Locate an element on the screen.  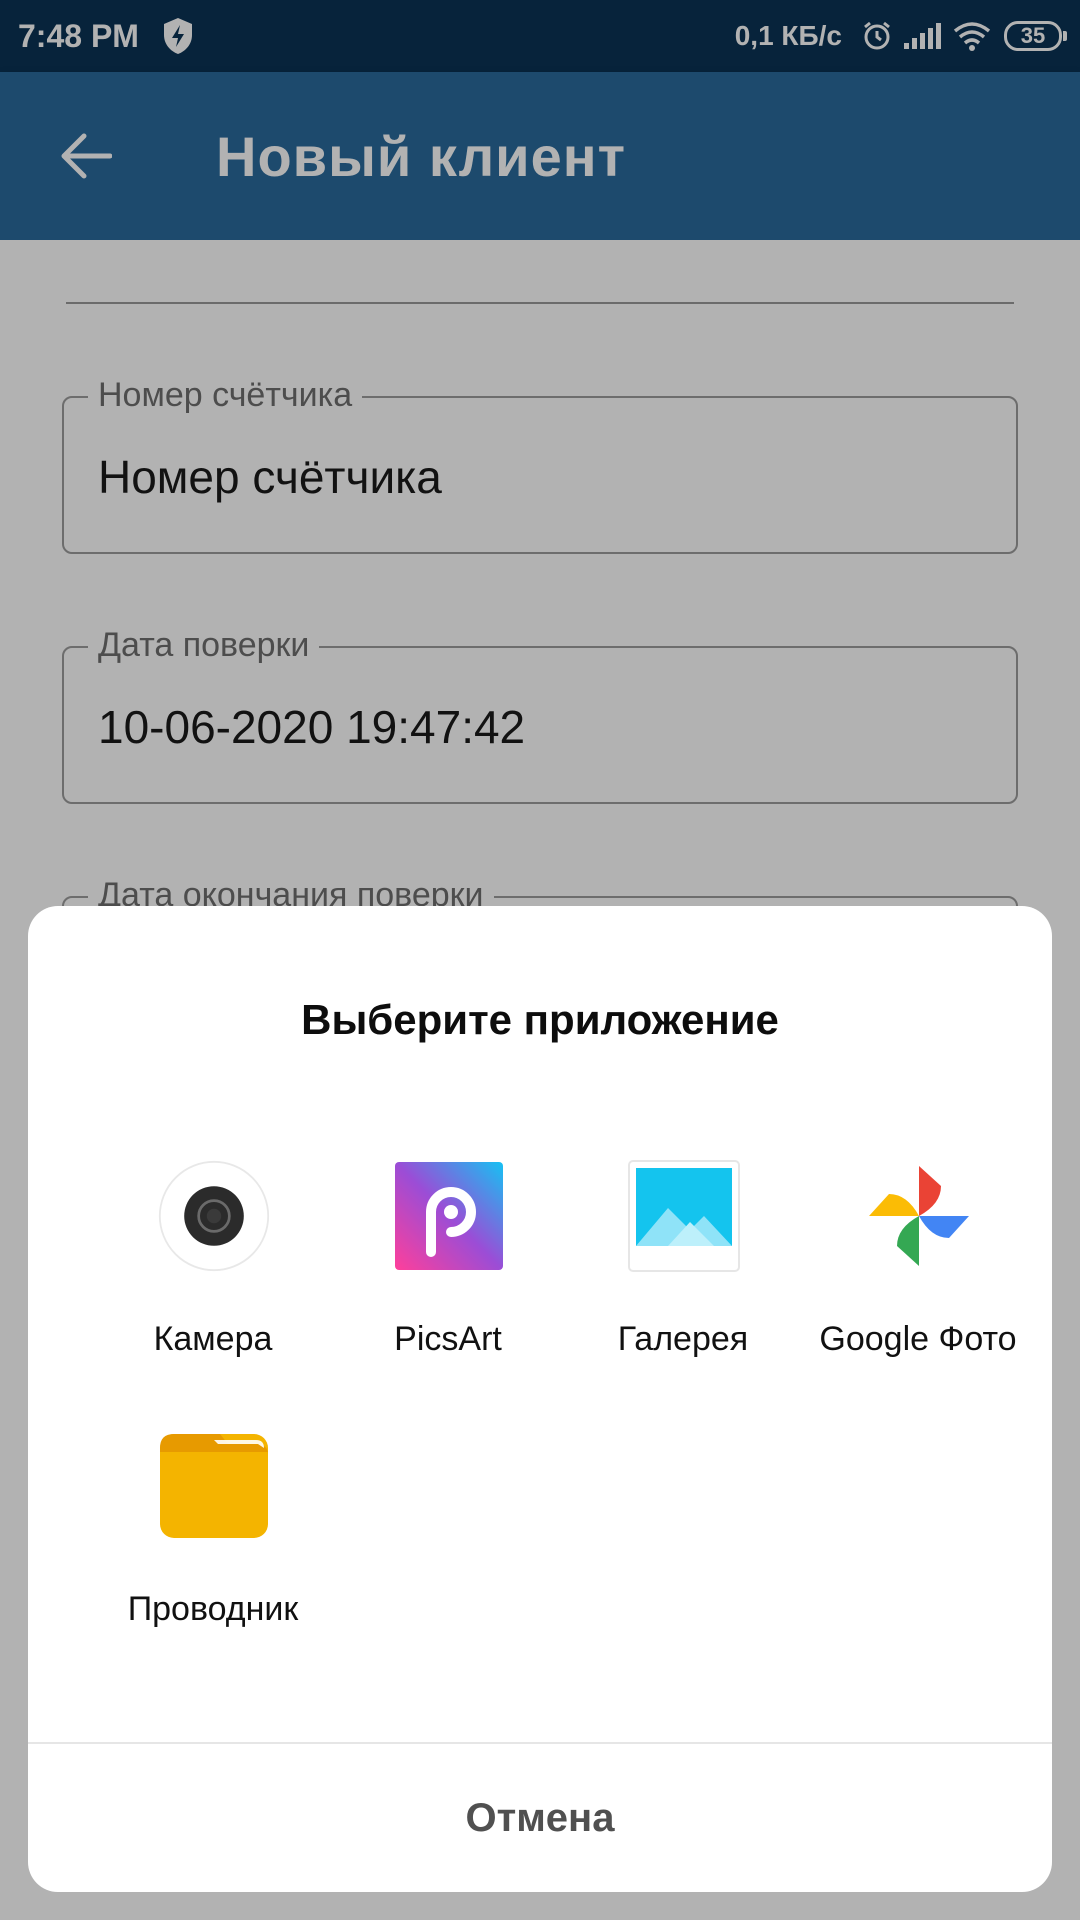
gallery-icon is located at coordinates (684, 1216).